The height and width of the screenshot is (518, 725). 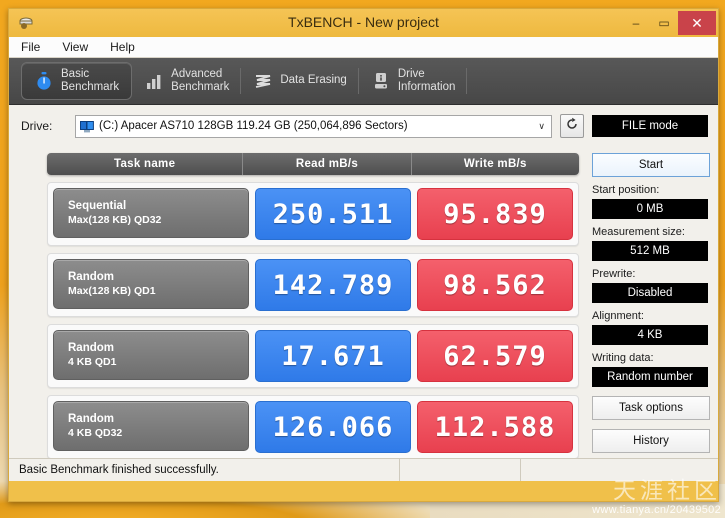 I want to click on write-value: 98.562, so click(x=495, y=285).